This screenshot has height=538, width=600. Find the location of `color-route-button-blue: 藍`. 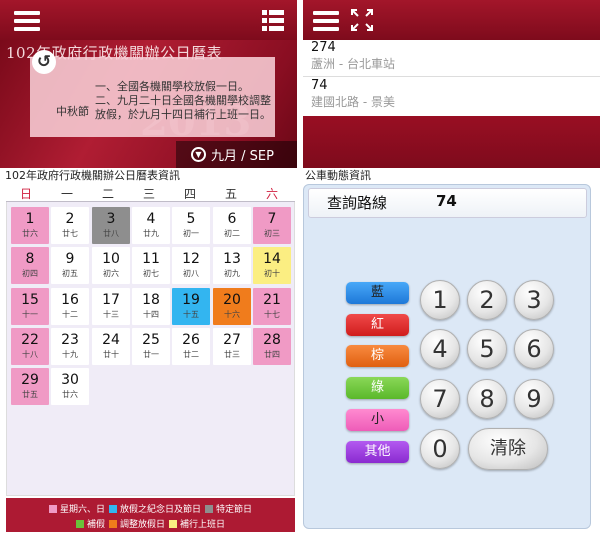

color-route-button-blue: 藍 is located at coordinates (377, 293).